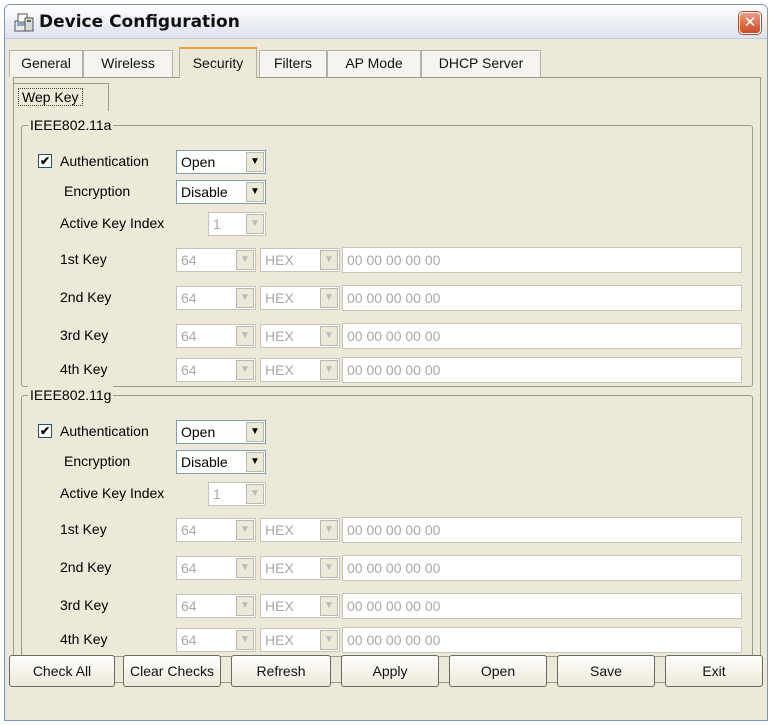  I want to click on tab-wep-key-label: Wep Key, so click(50, 97).